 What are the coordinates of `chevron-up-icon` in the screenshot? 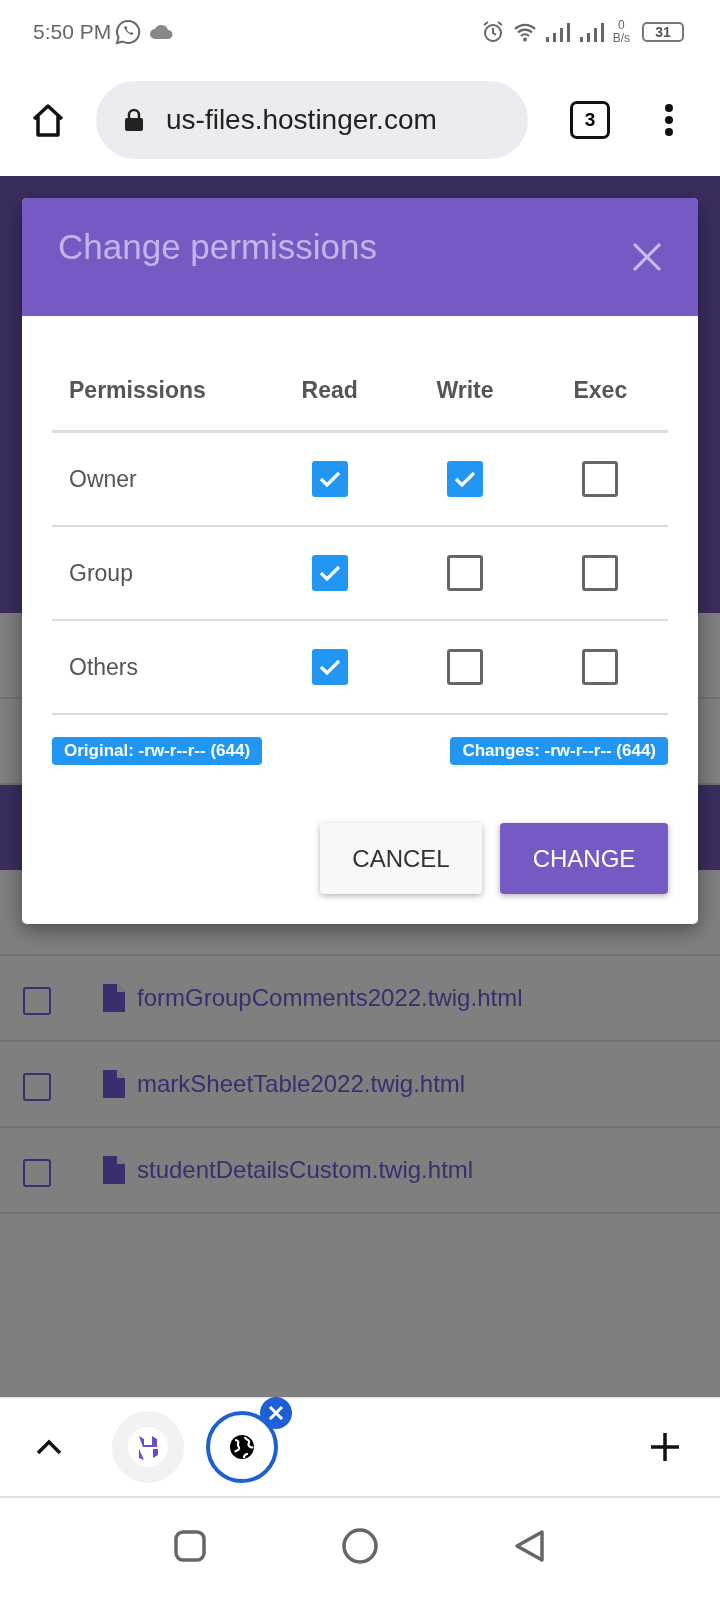 It's located at (49, 1447).